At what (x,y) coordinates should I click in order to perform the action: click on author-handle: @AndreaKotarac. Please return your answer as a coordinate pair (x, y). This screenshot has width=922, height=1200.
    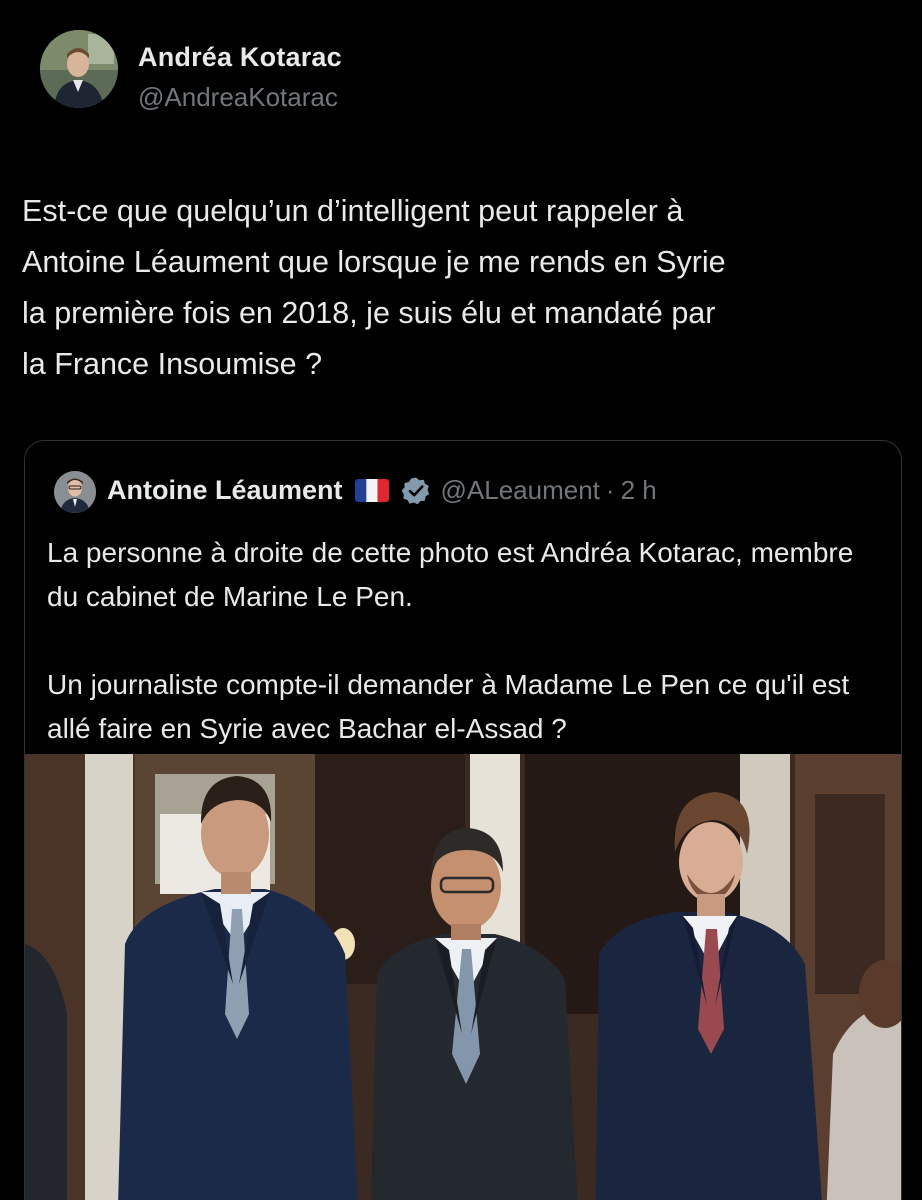
    Looking at the image, I should click on (238, 97).